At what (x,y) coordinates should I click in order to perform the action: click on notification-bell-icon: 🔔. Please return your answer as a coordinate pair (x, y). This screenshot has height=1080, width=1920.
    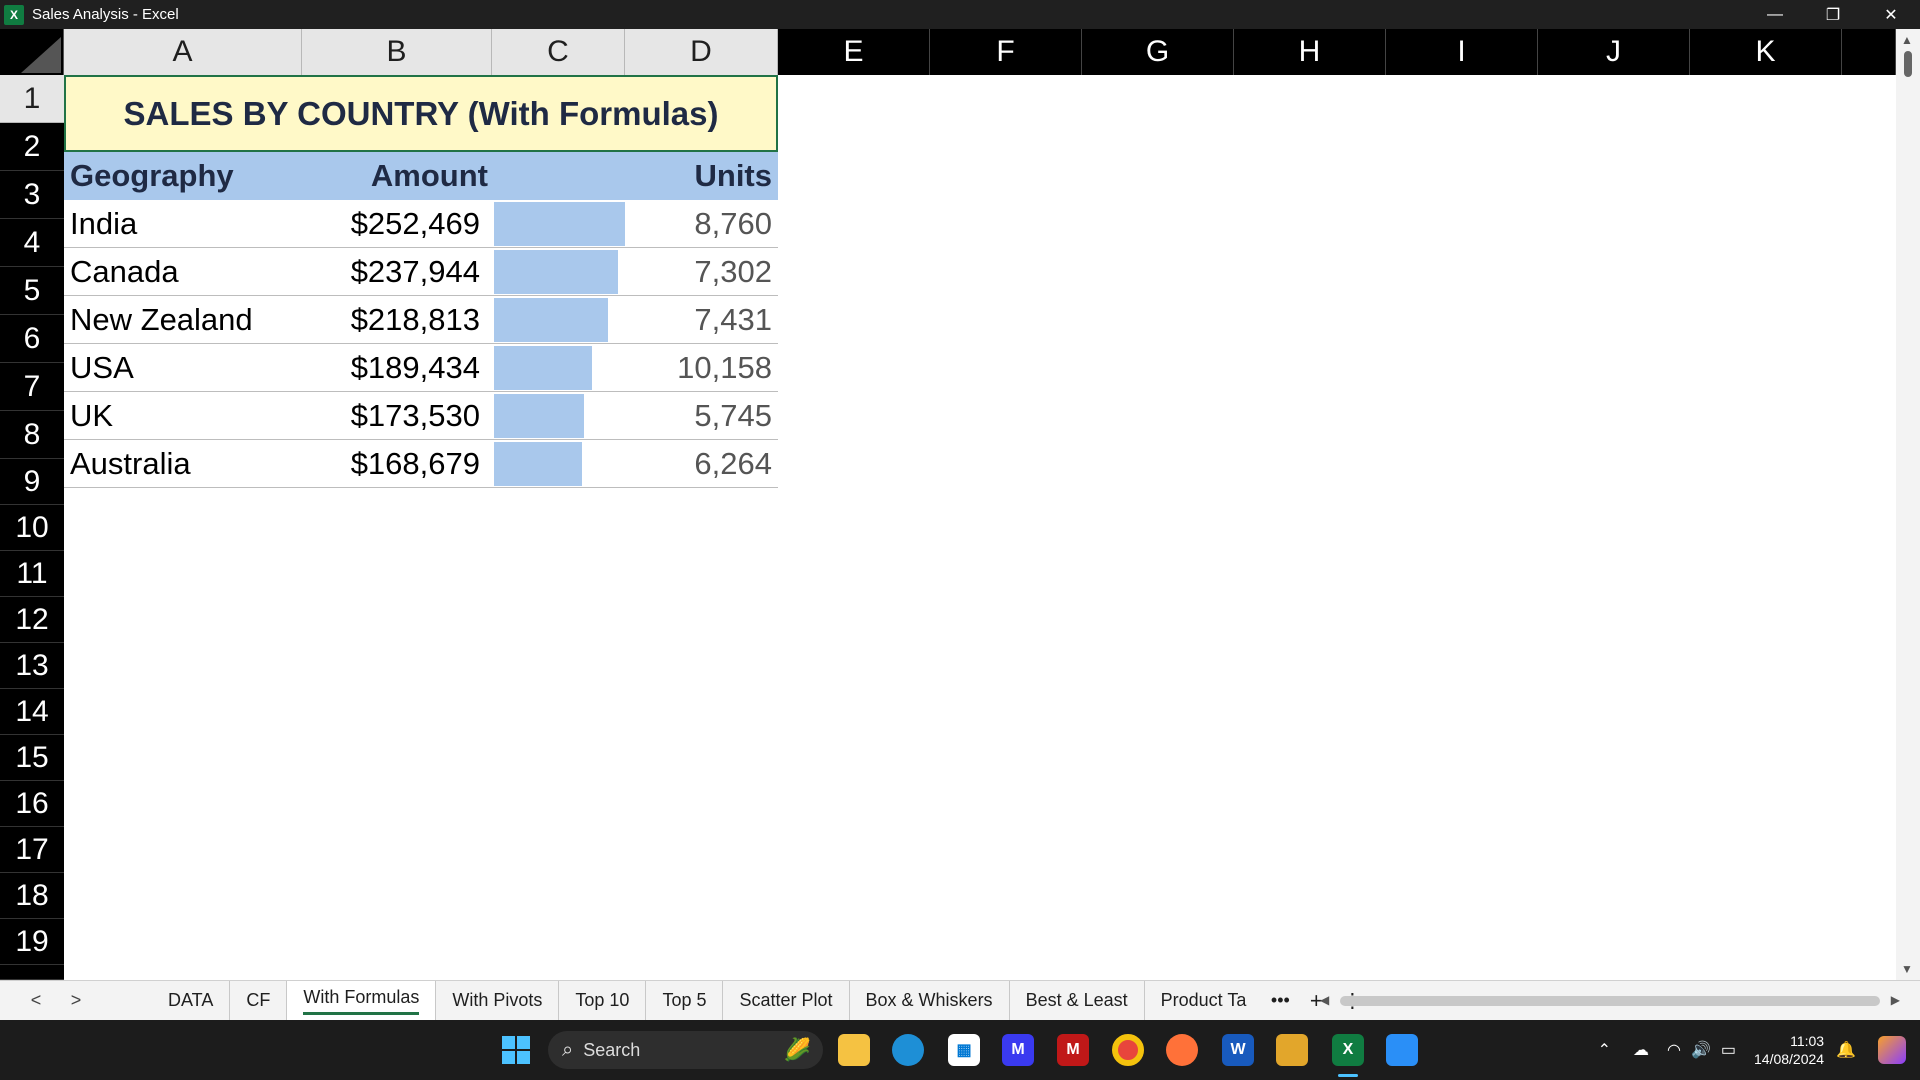
    Looking at the image, I should click on (1846, 1050).